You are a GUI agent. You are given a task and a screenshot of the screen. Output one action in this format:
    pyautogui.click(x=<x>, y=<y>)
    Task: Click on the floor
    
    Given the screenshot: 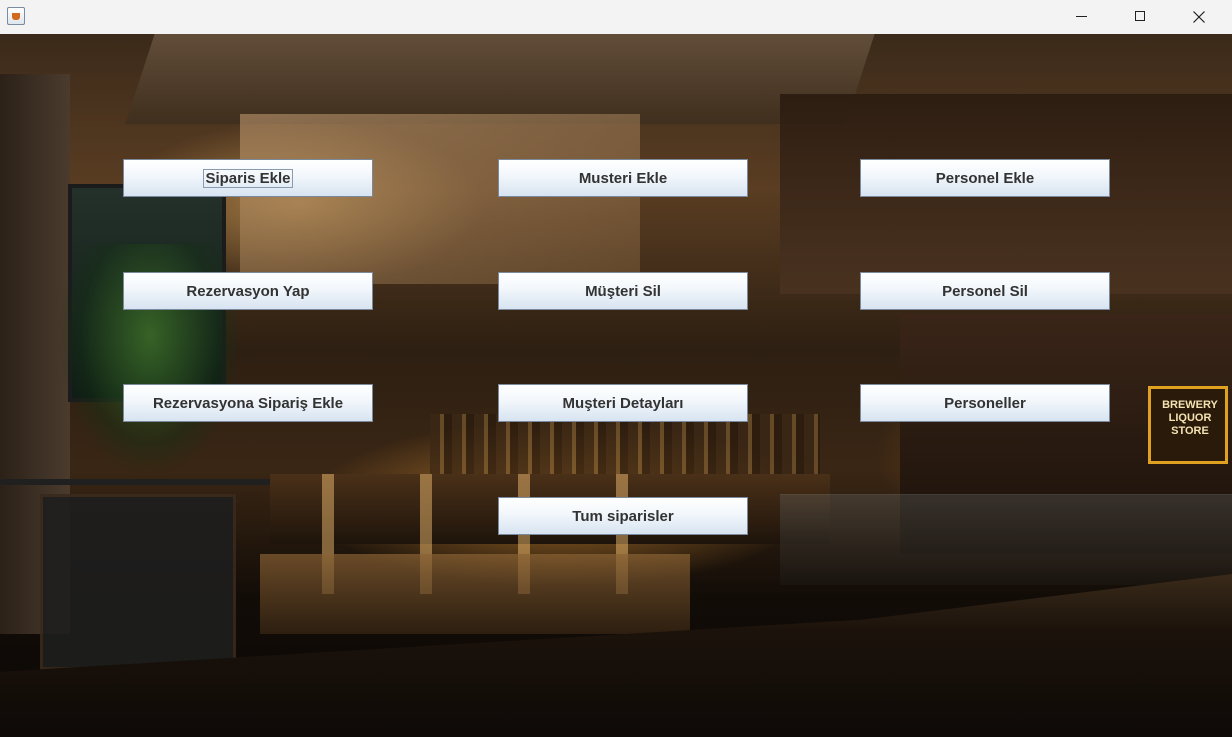 What is the action you would take?
    pyautogui.click(x=475, y=594)
    